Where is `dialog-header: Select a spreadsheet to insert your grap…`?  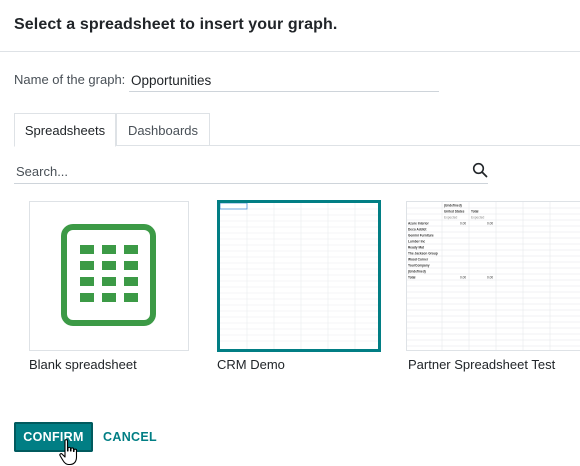 dialog-header: Select a spreadsheet to insert your grap… is located at coordinates (290, 26).